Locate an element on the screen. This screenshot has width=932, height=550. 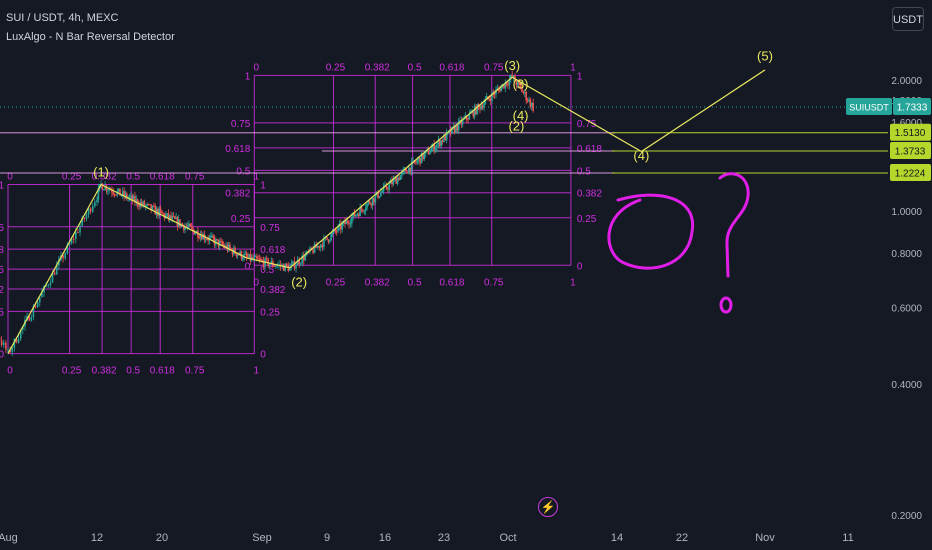
fib-hlabel-left: 0.75 is located at coordinates (241, 124).